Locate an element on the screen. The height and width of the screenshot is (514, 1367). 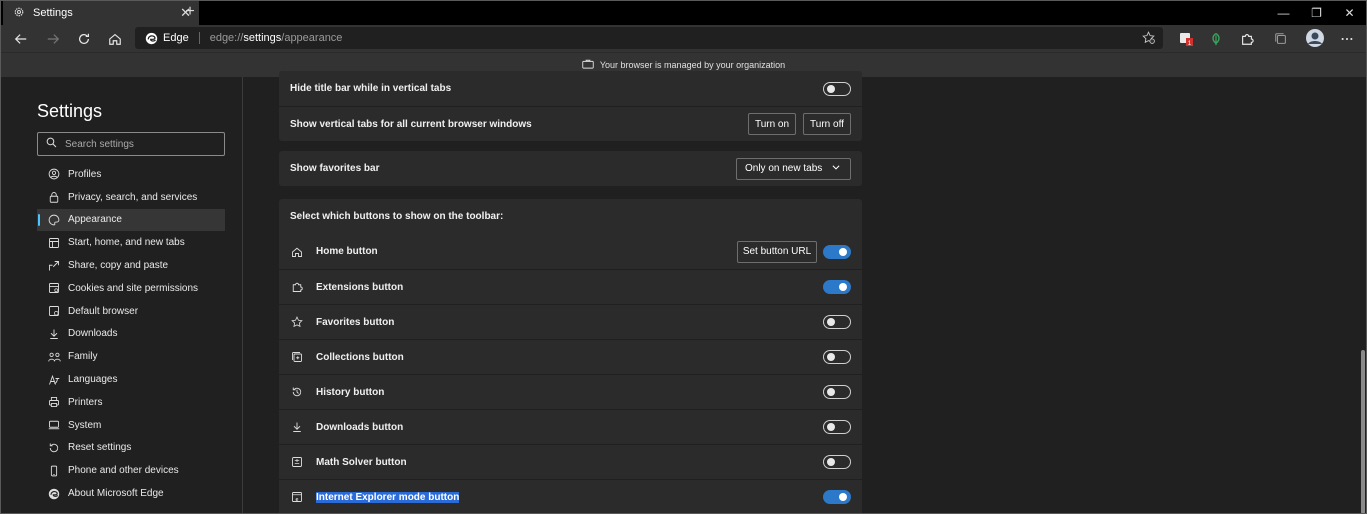
palette-icon is located at coordinates (54, 220).